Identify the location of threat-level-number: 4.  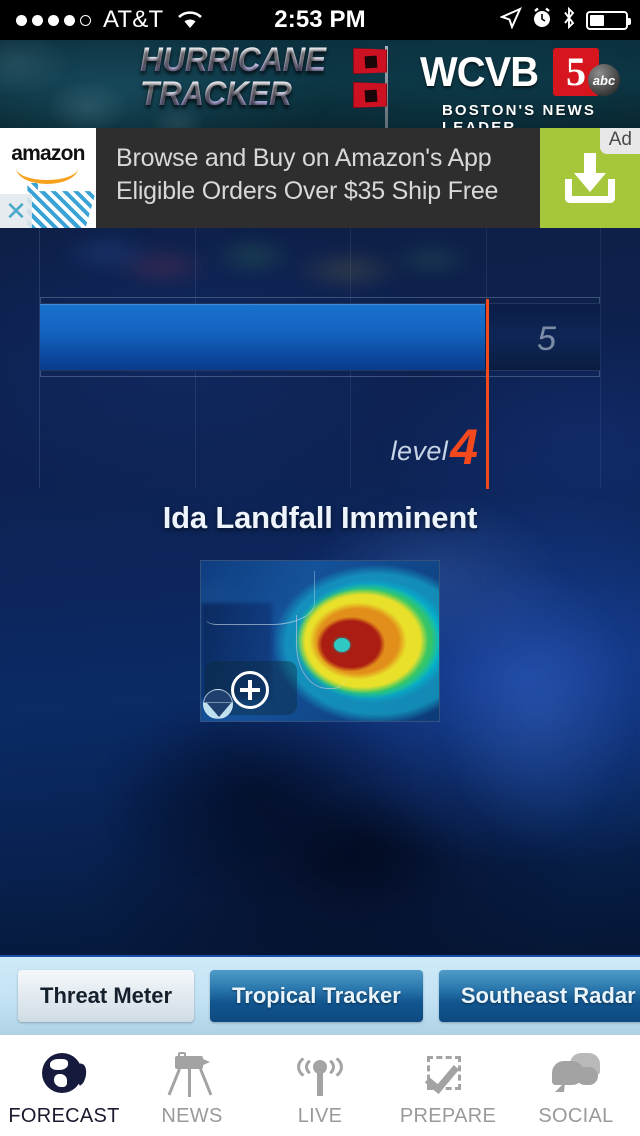
(464, 447).